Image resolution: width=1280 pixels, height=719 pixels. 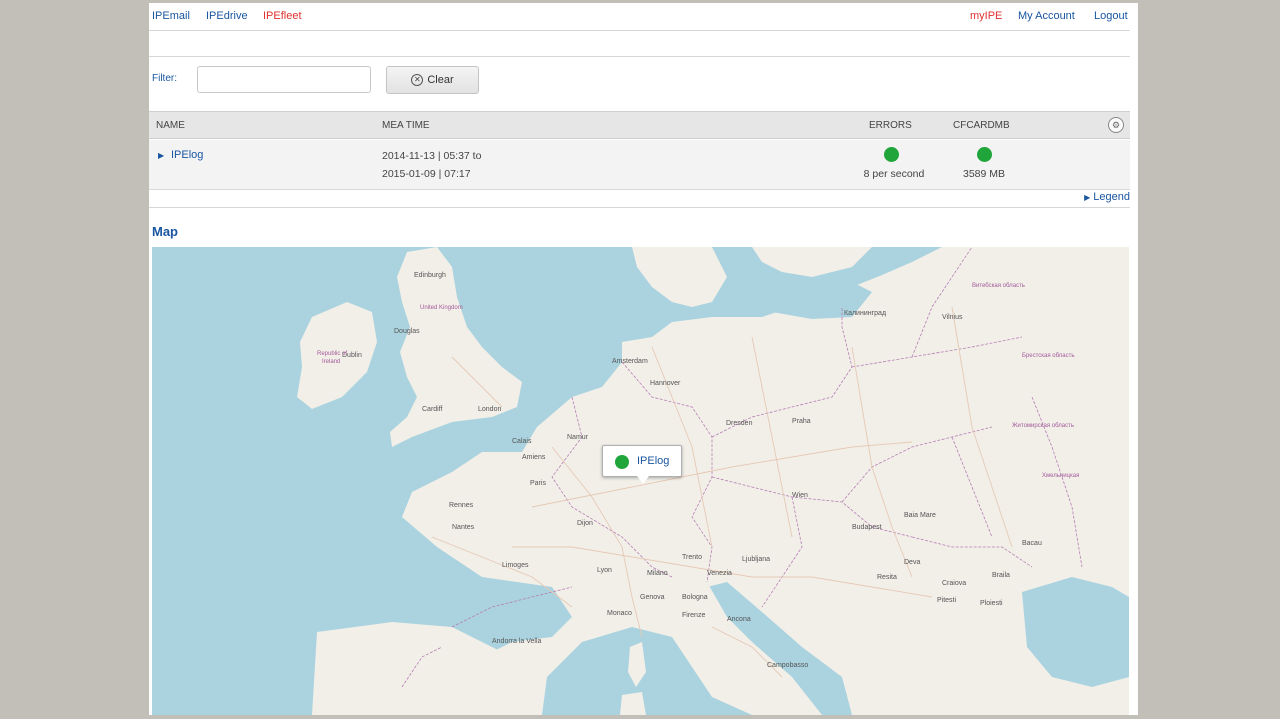 I want to click on ipelog-map-marker: IPElog, so click(x=642, y=464).